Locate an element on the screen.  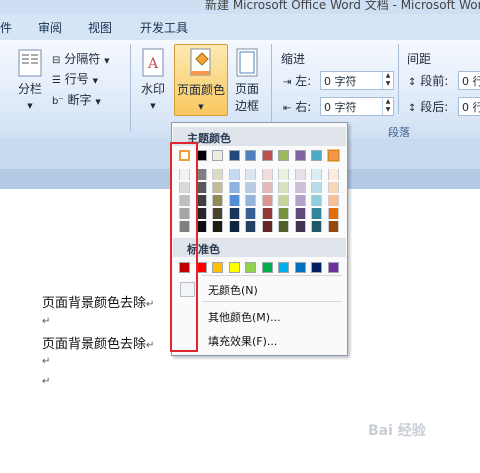
columns-button: 分栏 ▼ is located at coordinates (30, 79).